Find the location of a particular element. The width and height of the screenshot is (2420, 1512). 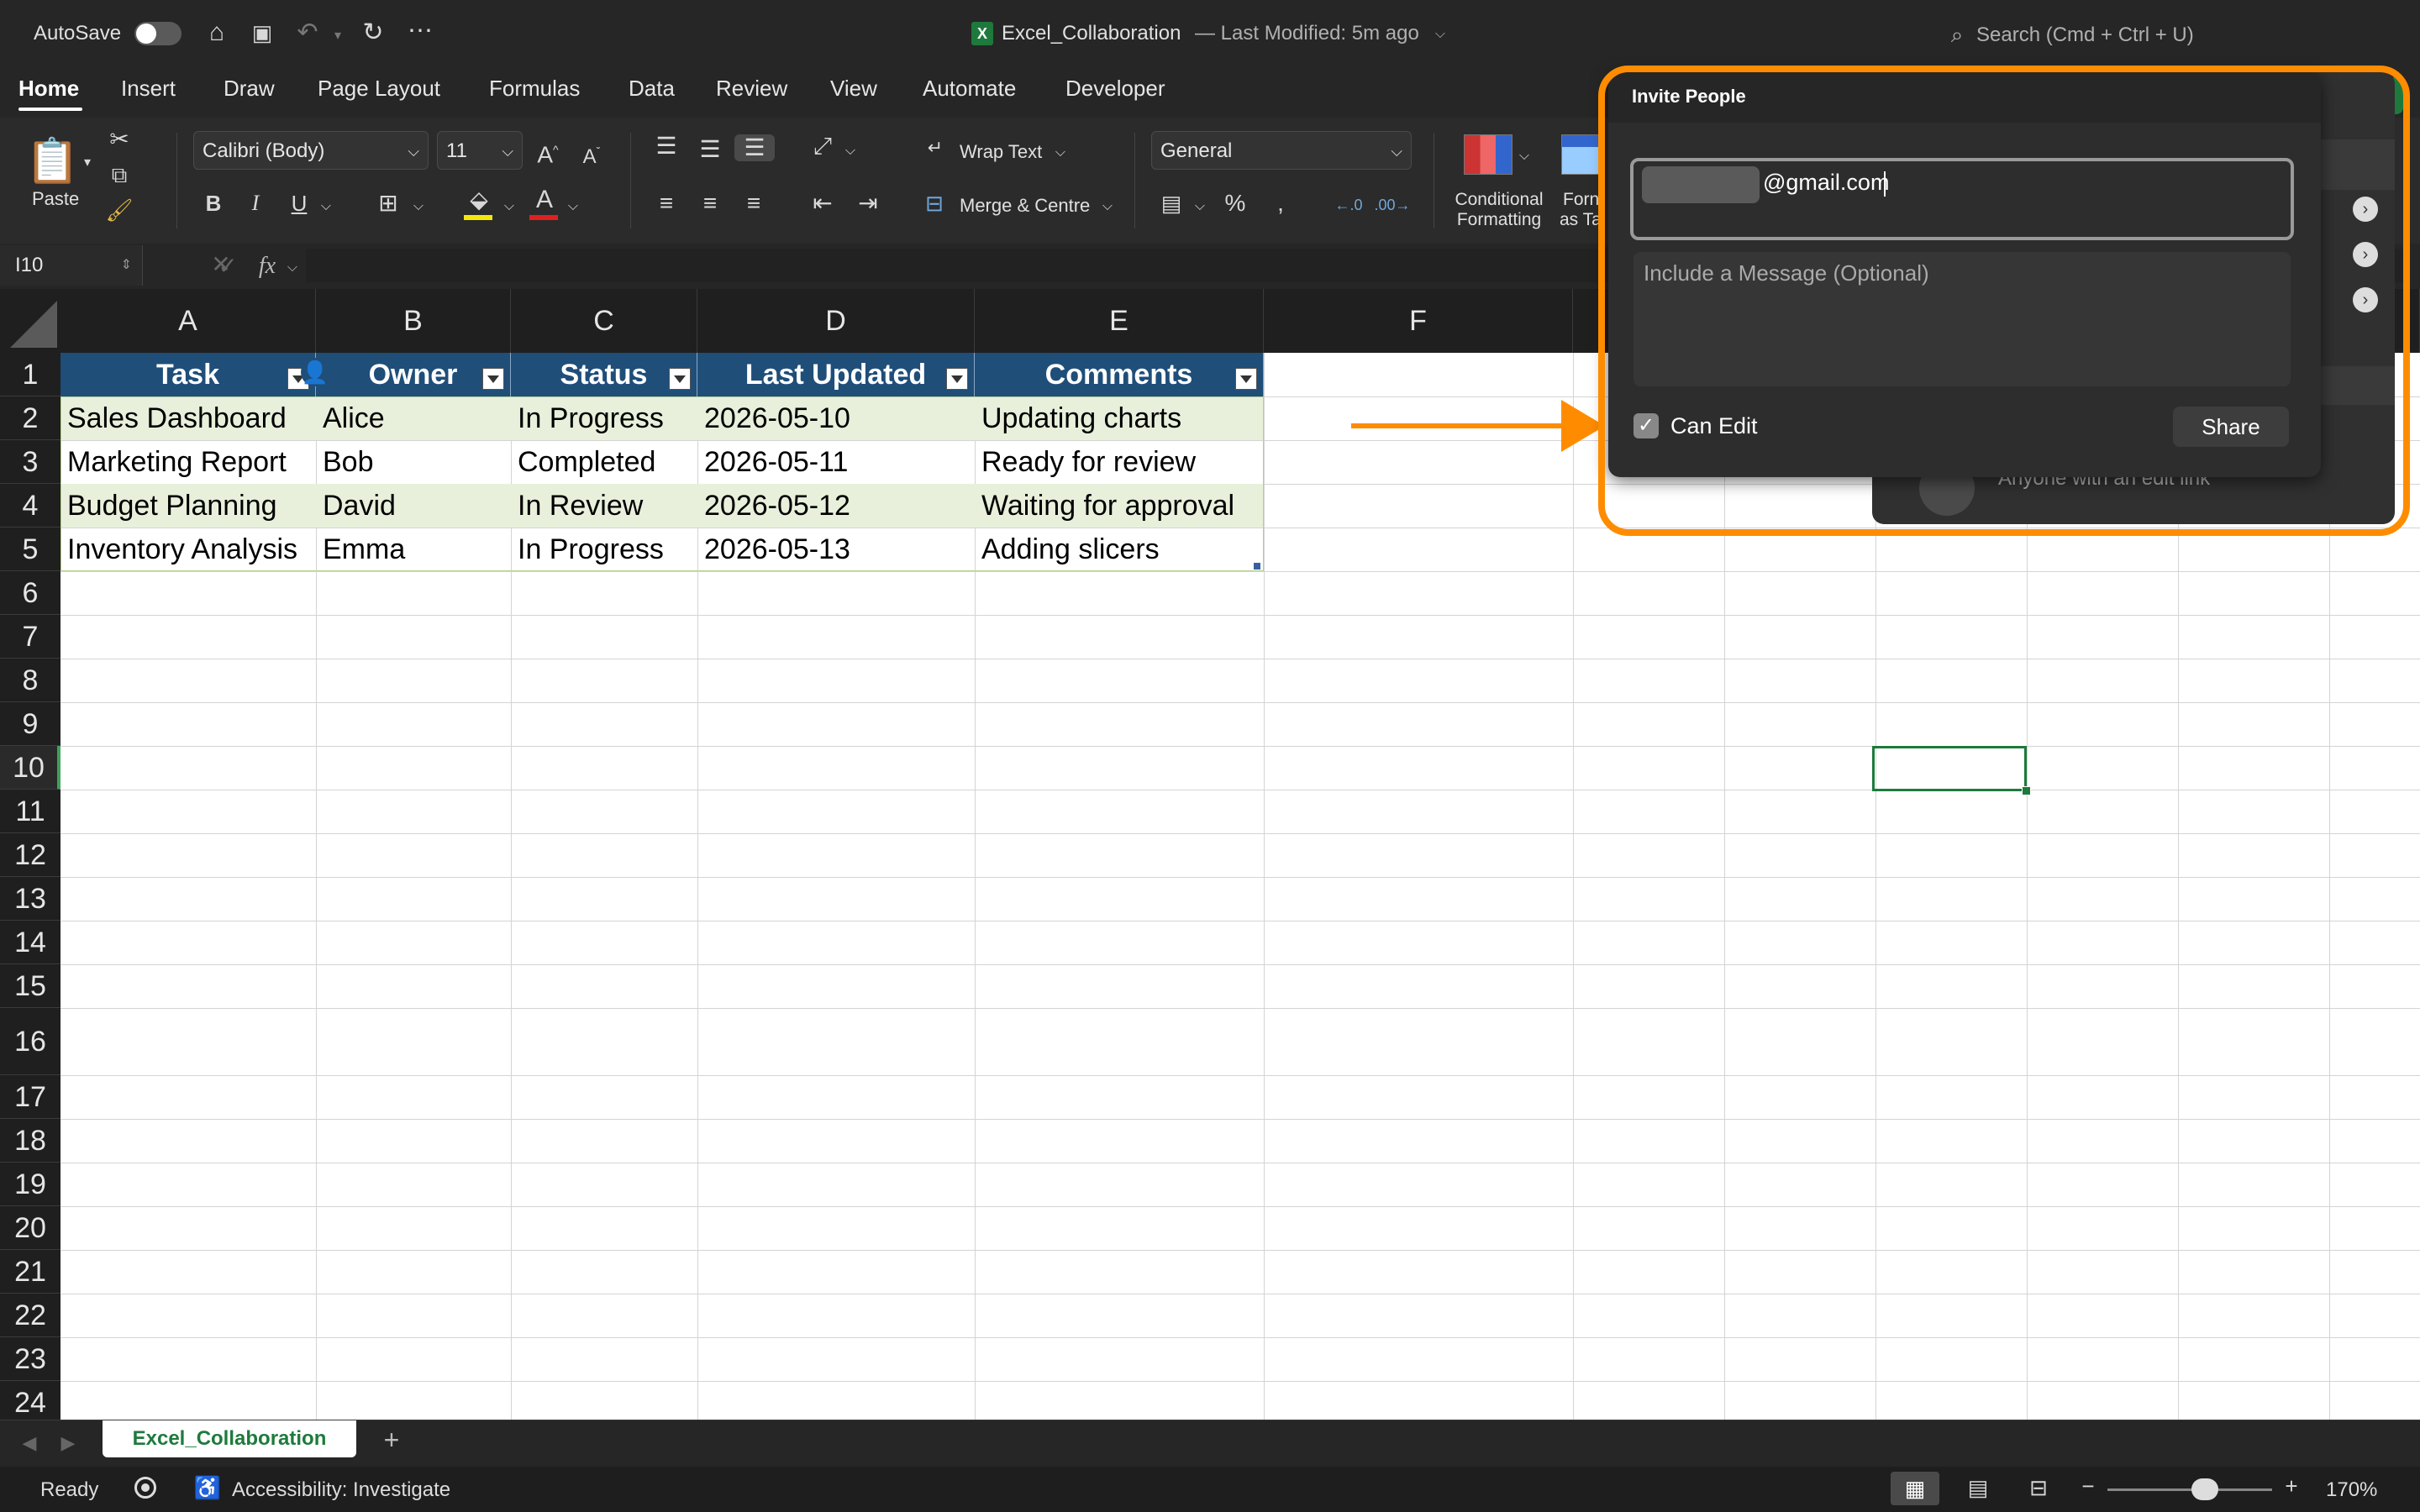

align-center-icon: ≡ is located at coordinates (710, 203).